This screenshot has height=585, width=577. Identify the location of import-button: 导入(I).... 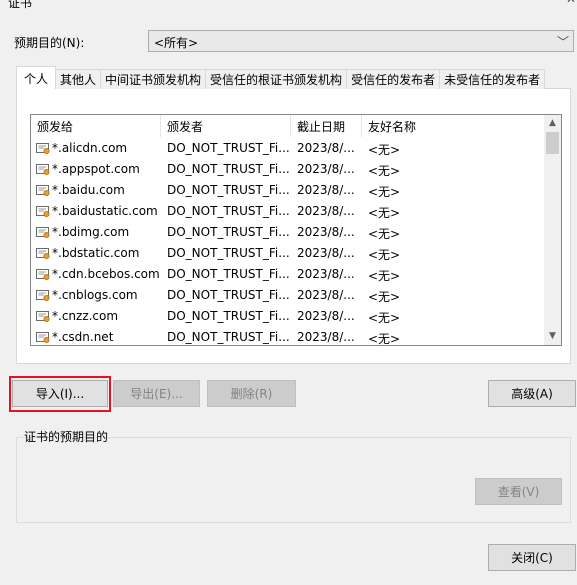
(60, 393).